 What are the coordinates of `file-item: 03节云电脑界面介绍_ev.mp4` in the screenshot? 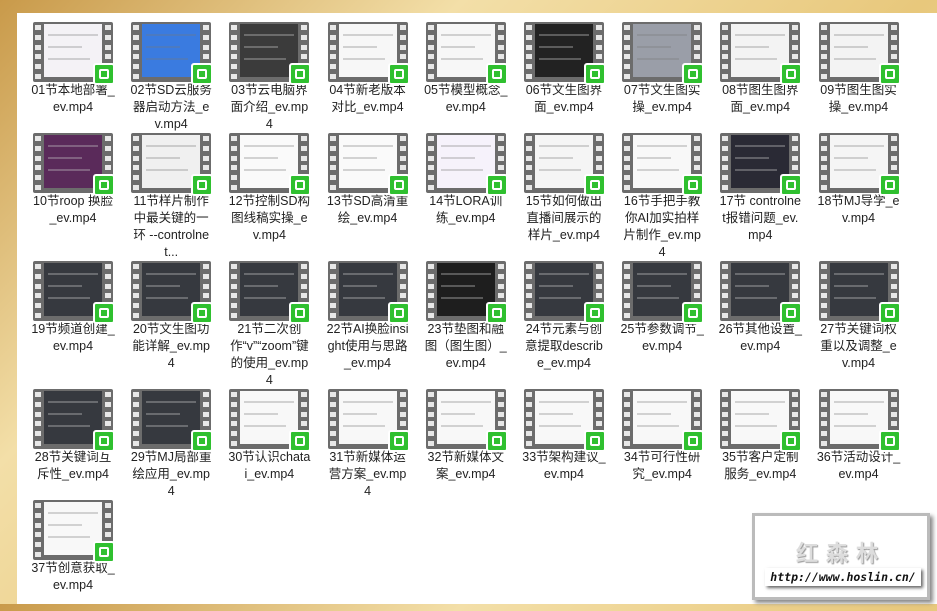 It's located at (270, 77).